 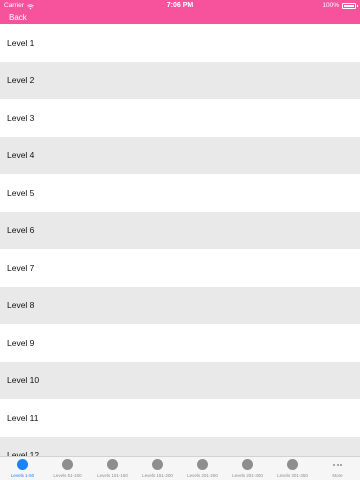 I want to click on tab-levels-151-200: Levels 151-200, so click(x=157, y=468).